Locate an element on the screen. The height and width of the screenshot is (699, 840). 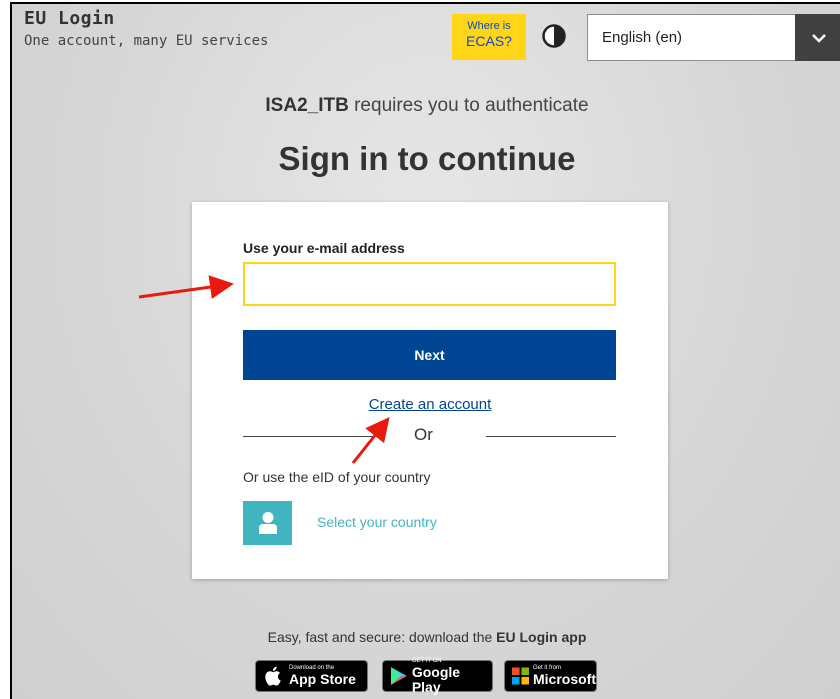
email-field is located at coordinates (429, 284).